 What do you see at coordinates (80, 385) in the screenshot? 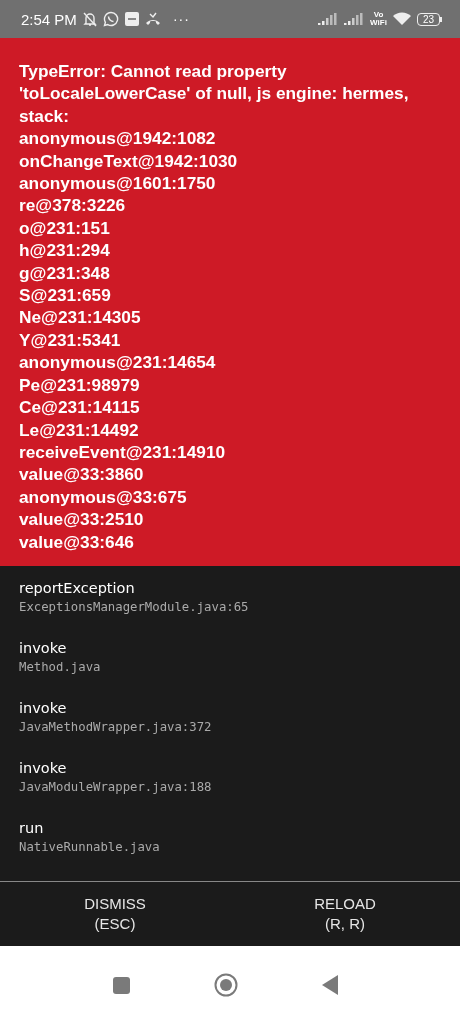
I see `stack-line: Pe@231:98979` at bounding box center [80, 385].